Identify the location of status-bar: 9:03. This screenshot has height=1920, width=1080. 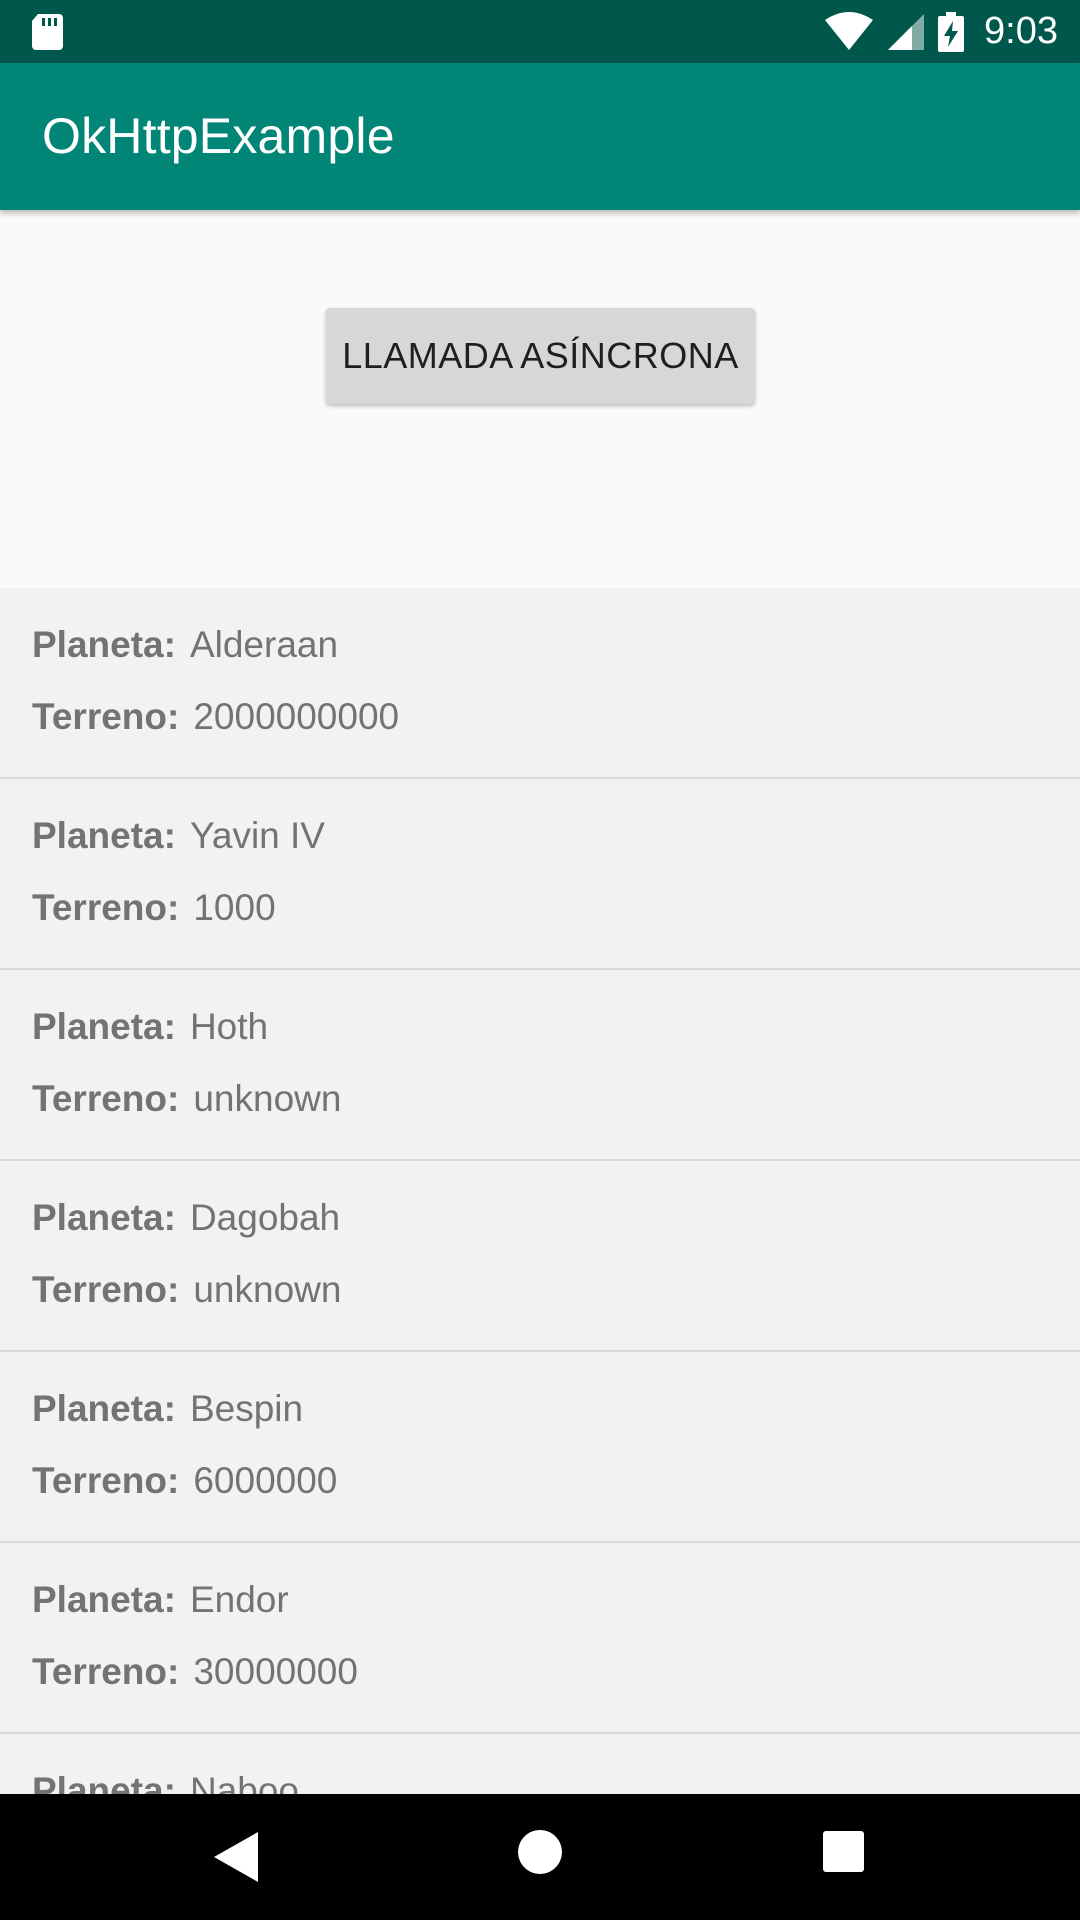
(540, 31).